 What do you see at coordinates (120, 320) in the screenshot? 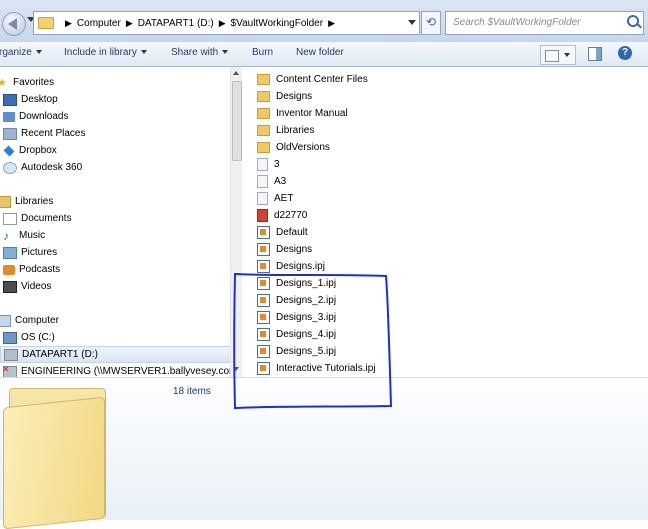
I see `nav-computer: Computer` at bounding box center [120, 320].